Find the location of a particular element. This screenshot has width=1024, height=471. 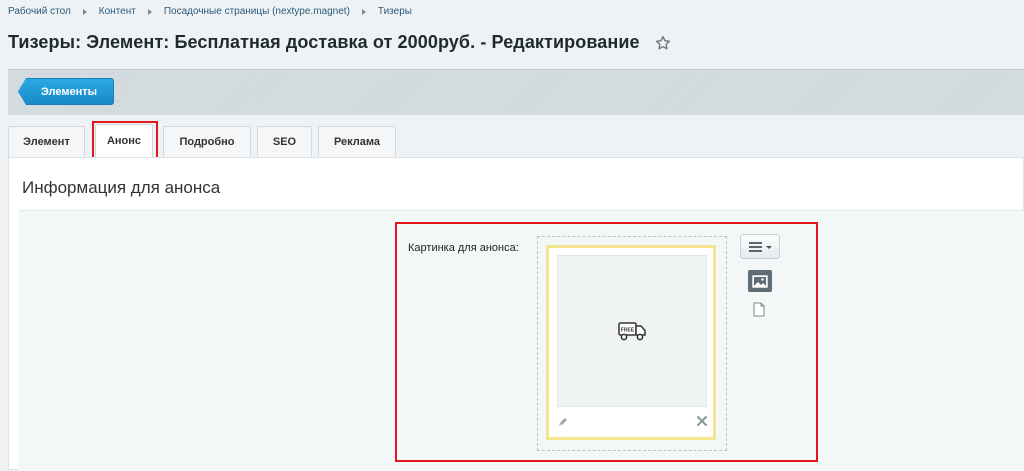

close-icon is located at coordinates (702, 421).